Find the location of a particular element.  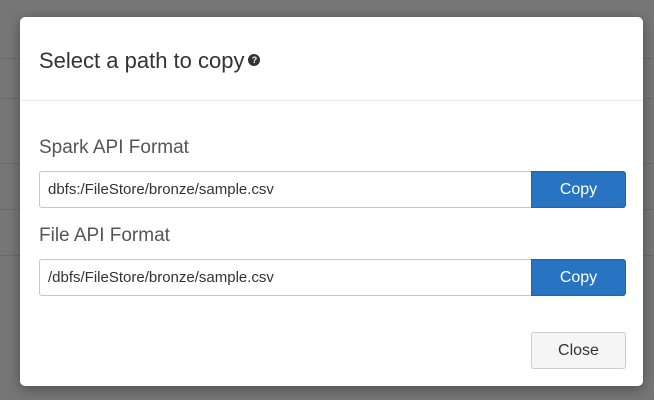

file-api-format-label: File API Format is located at coordinates (104, 235).